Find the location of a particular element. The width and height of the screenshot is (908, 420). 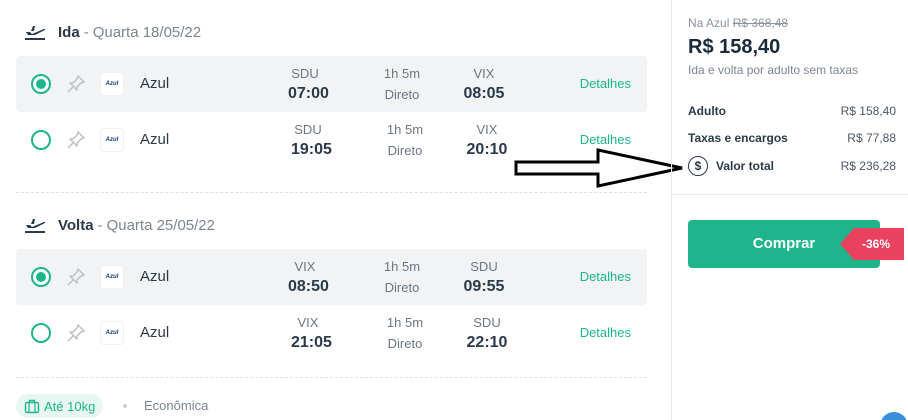

baggage-chip: Até 10kg is located at coordinates (60, 406).